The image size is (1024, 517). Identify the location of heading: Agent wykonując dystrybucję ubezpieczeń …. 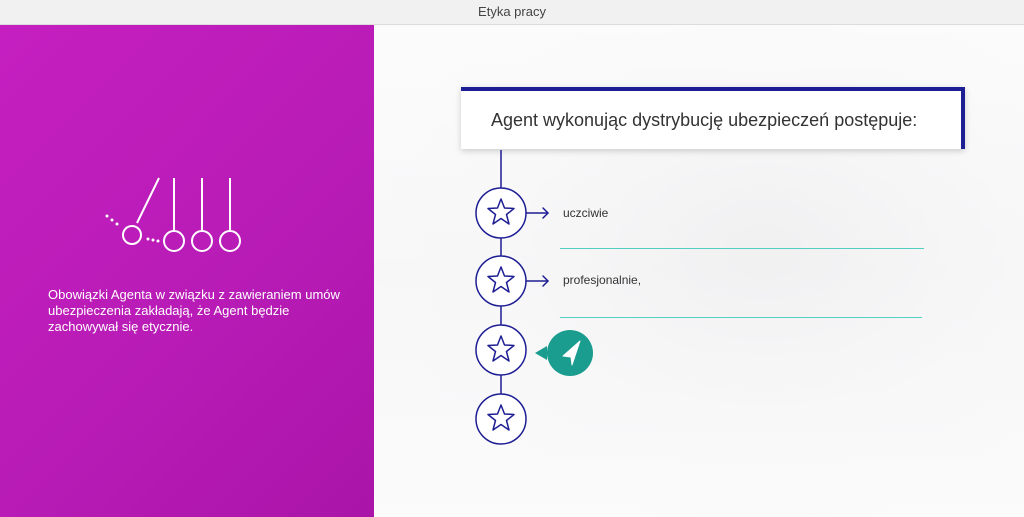
(704, 120).